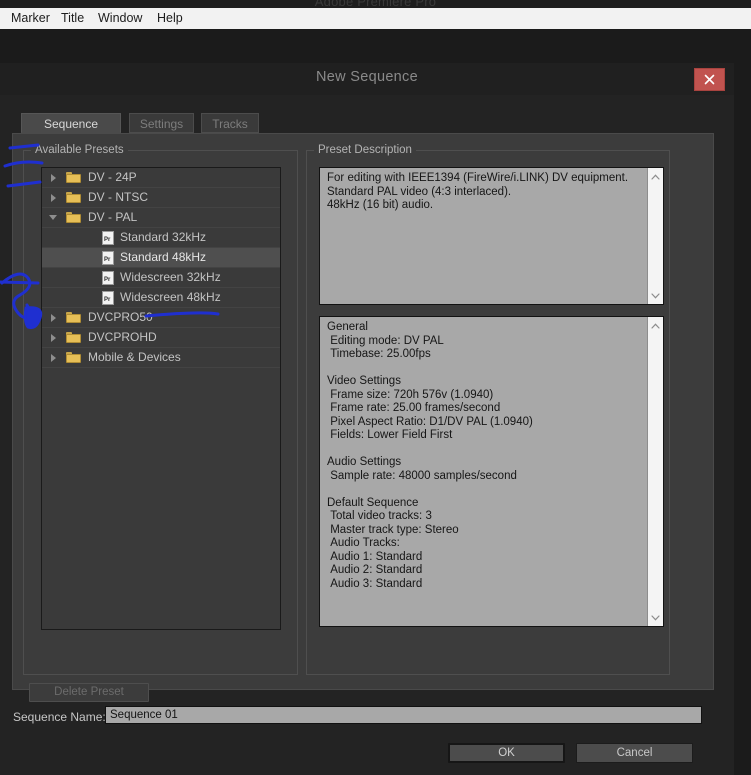  What do you see at coordinates (161, 198) in the screenshot?
I see `tree-row: DV - NTSC` at bounding box center [161, 198].